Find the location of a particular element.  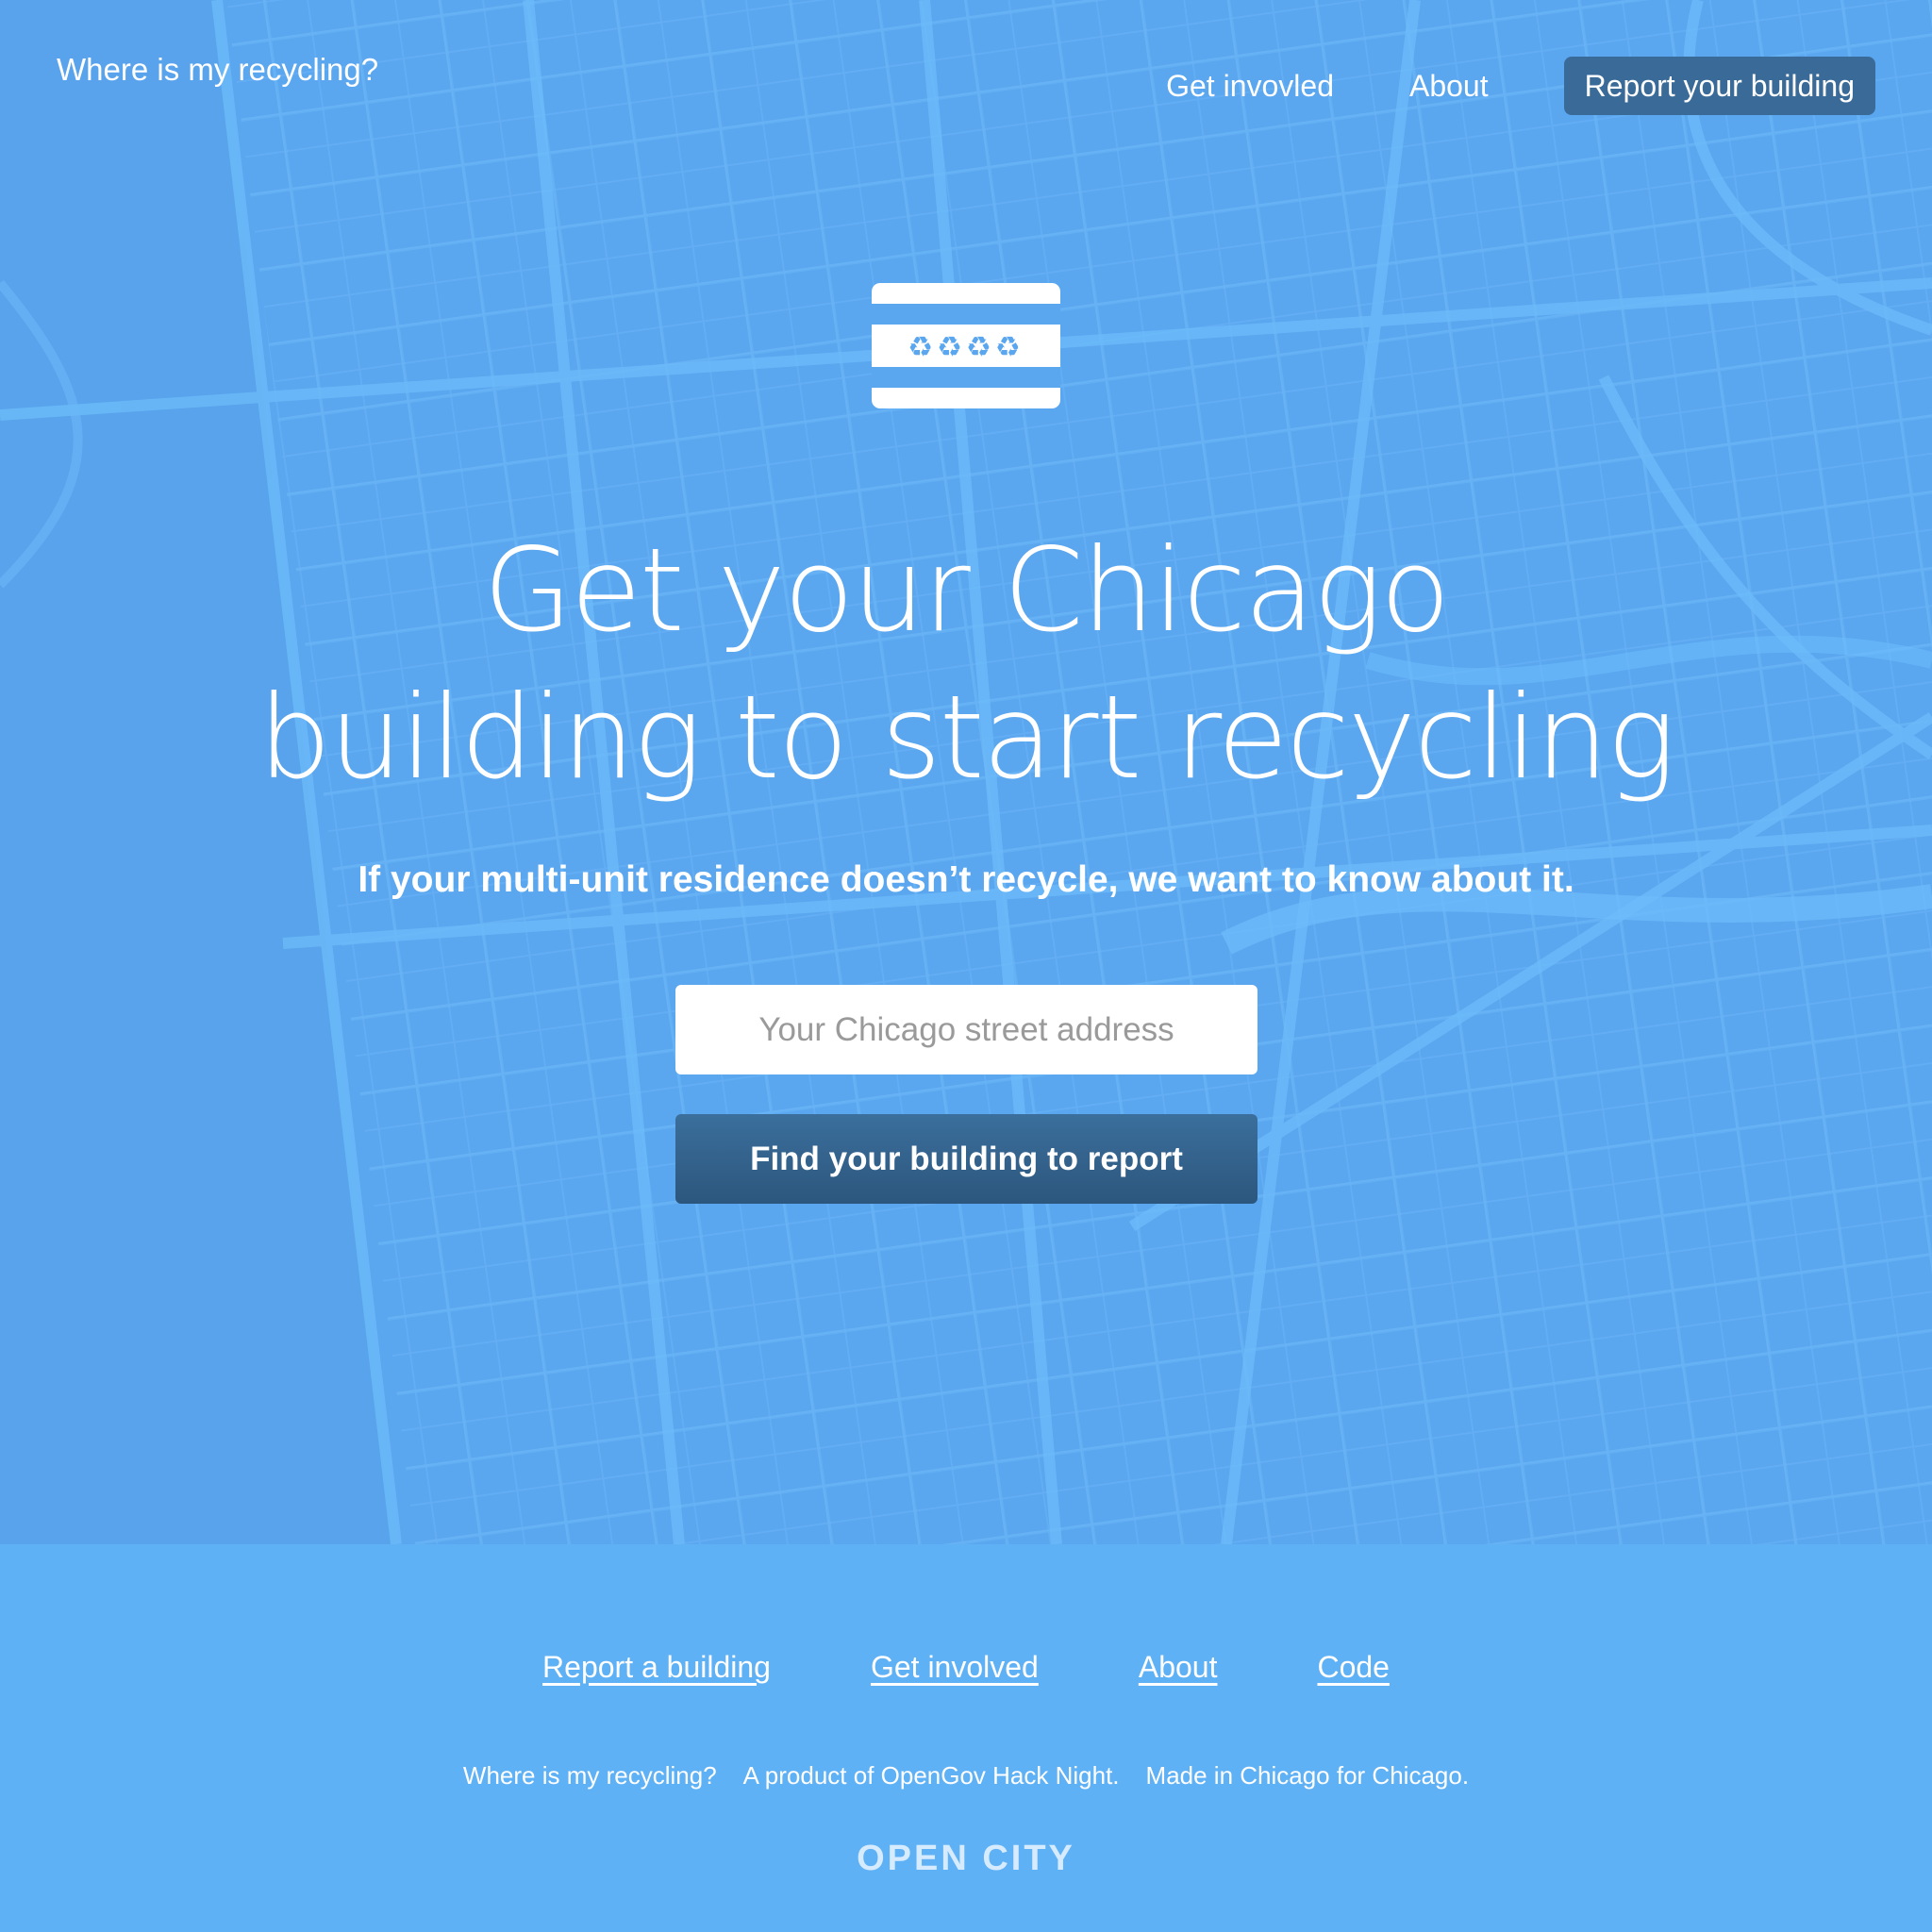

recycling-symbols: ♻♻♻♻ is located at coordinates (966, 347).